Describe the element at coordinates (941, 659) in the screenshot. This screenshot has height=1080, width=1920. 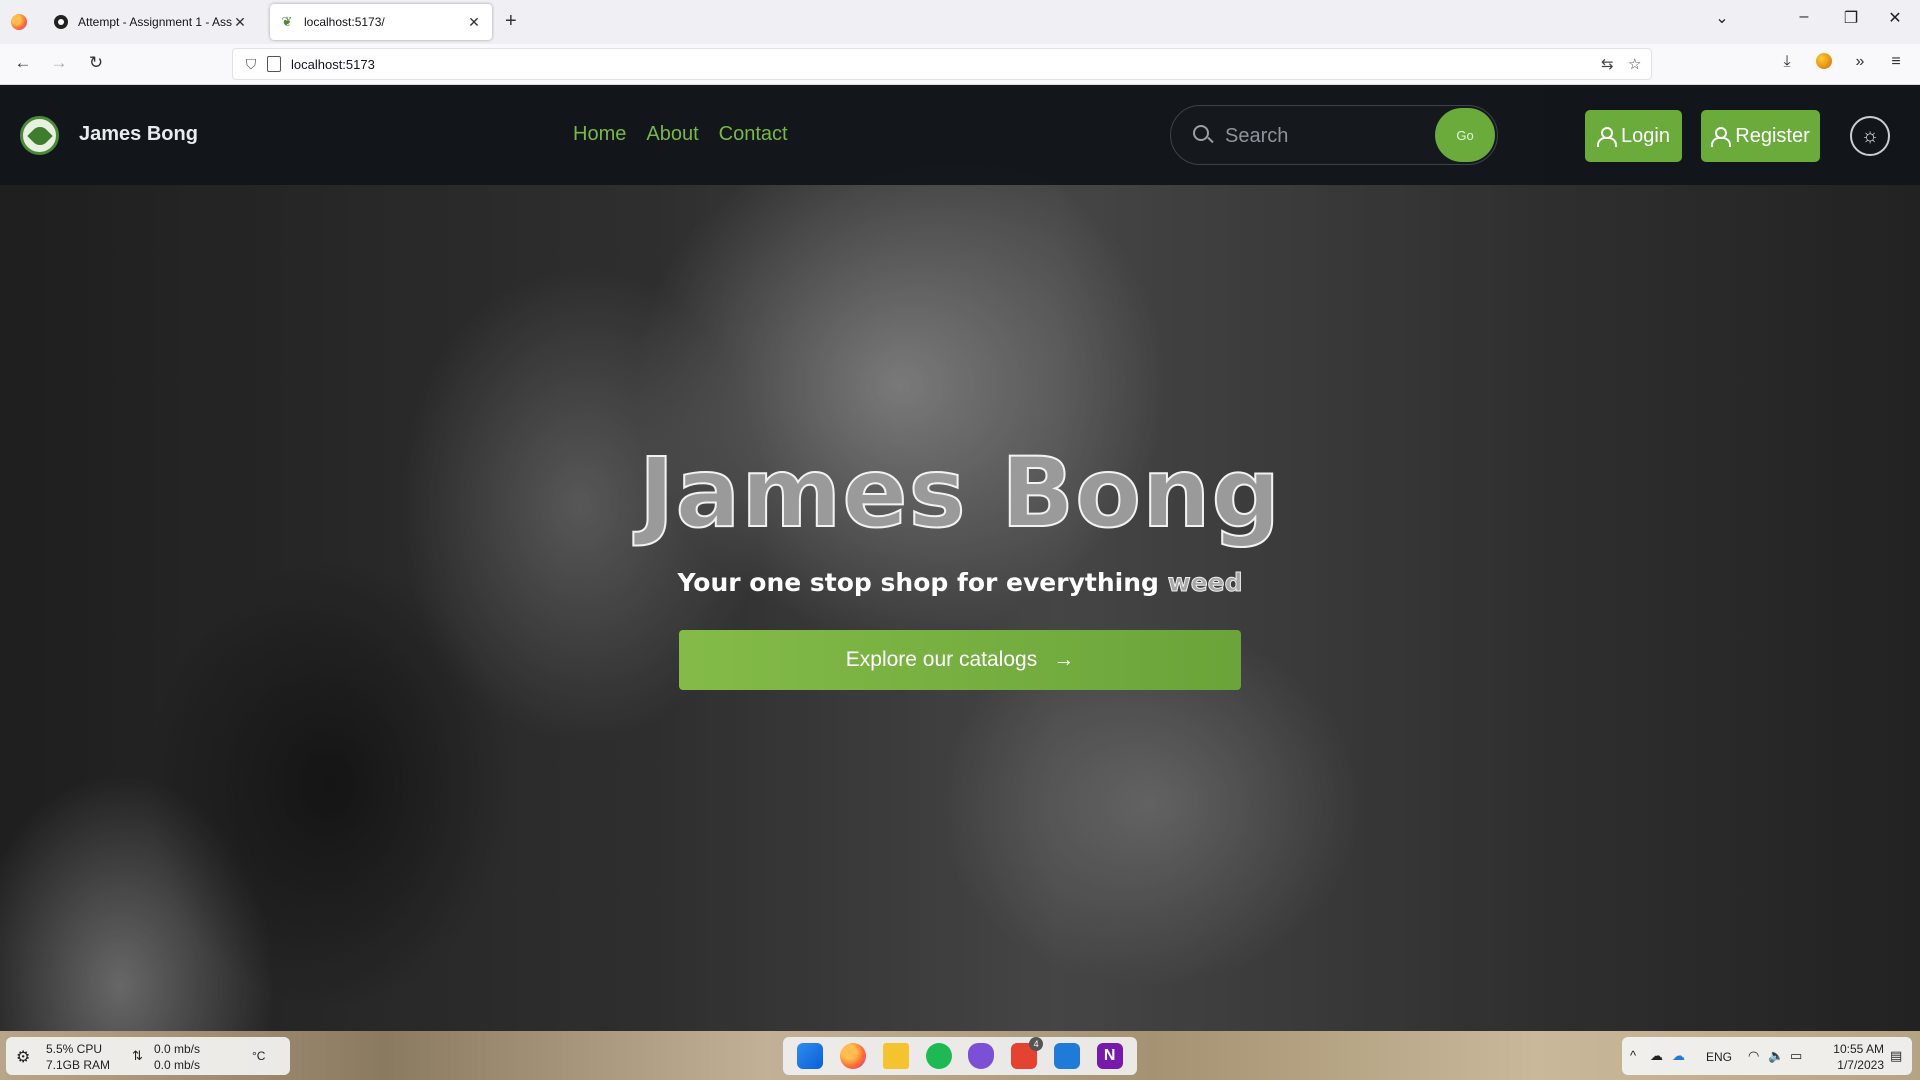
I see `cta-label: Explore our catalogs` at that location.